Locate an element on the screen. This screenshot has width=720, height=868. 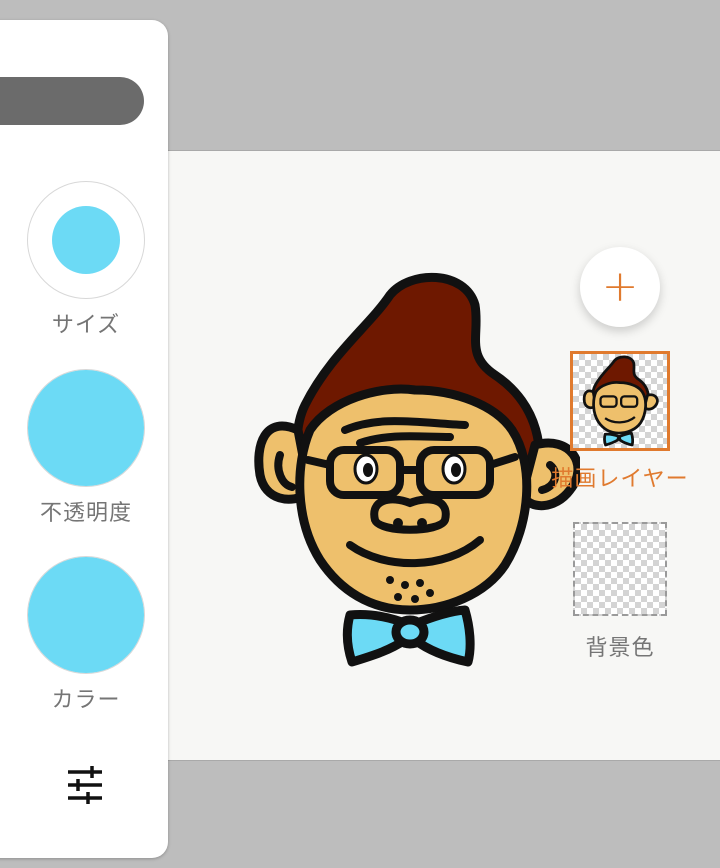
plus-icon: + is located at coordinates (620, 286).